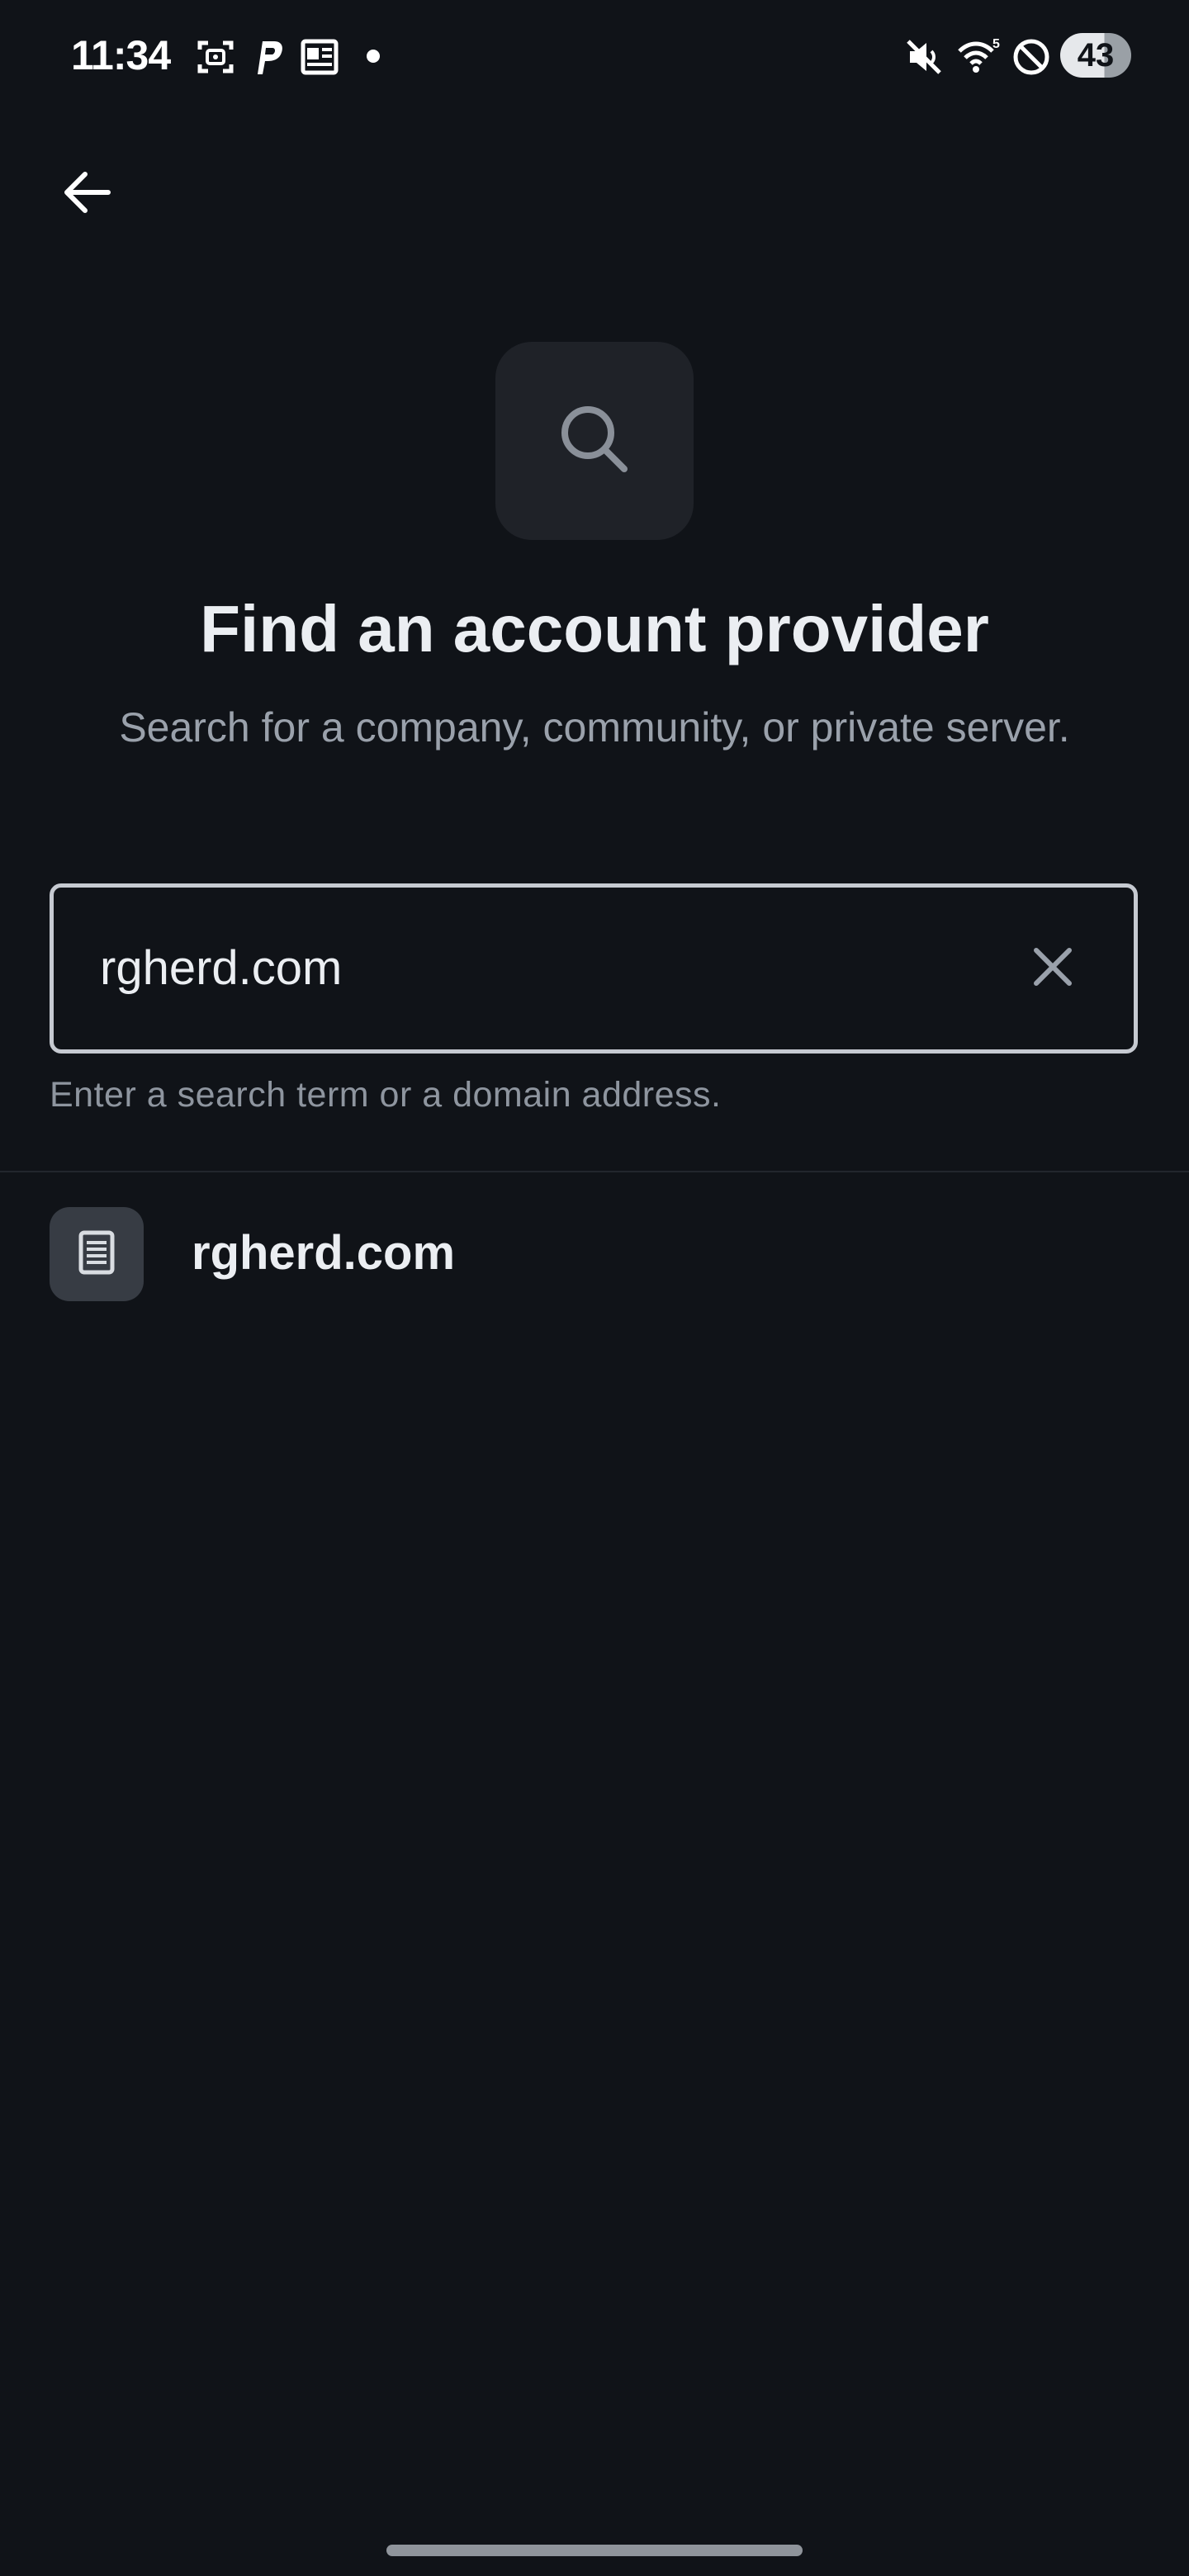 Image resolution: width=1189 pixels, height=2576 pixels. I want to click on clear-search-button, so click(1053, 968).